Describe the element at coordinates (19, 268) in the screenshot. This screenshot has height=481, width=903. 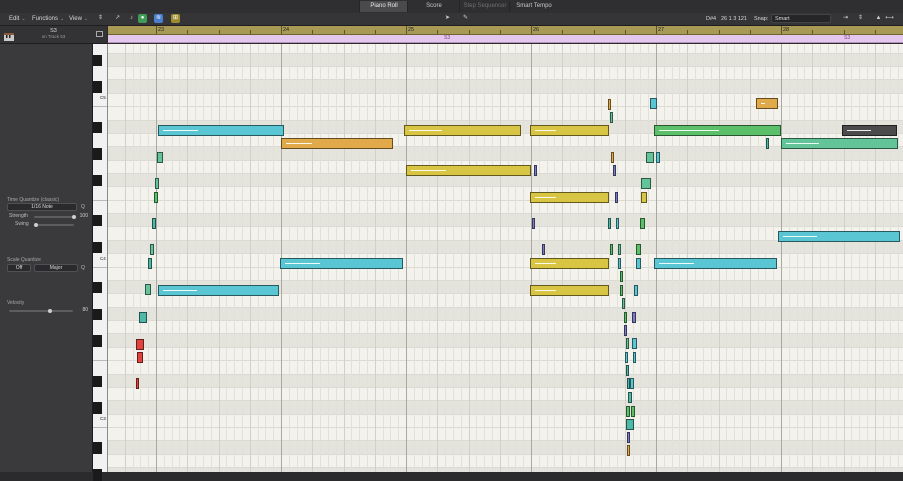
I see `scale-quantize-root-select: Off` at that location.